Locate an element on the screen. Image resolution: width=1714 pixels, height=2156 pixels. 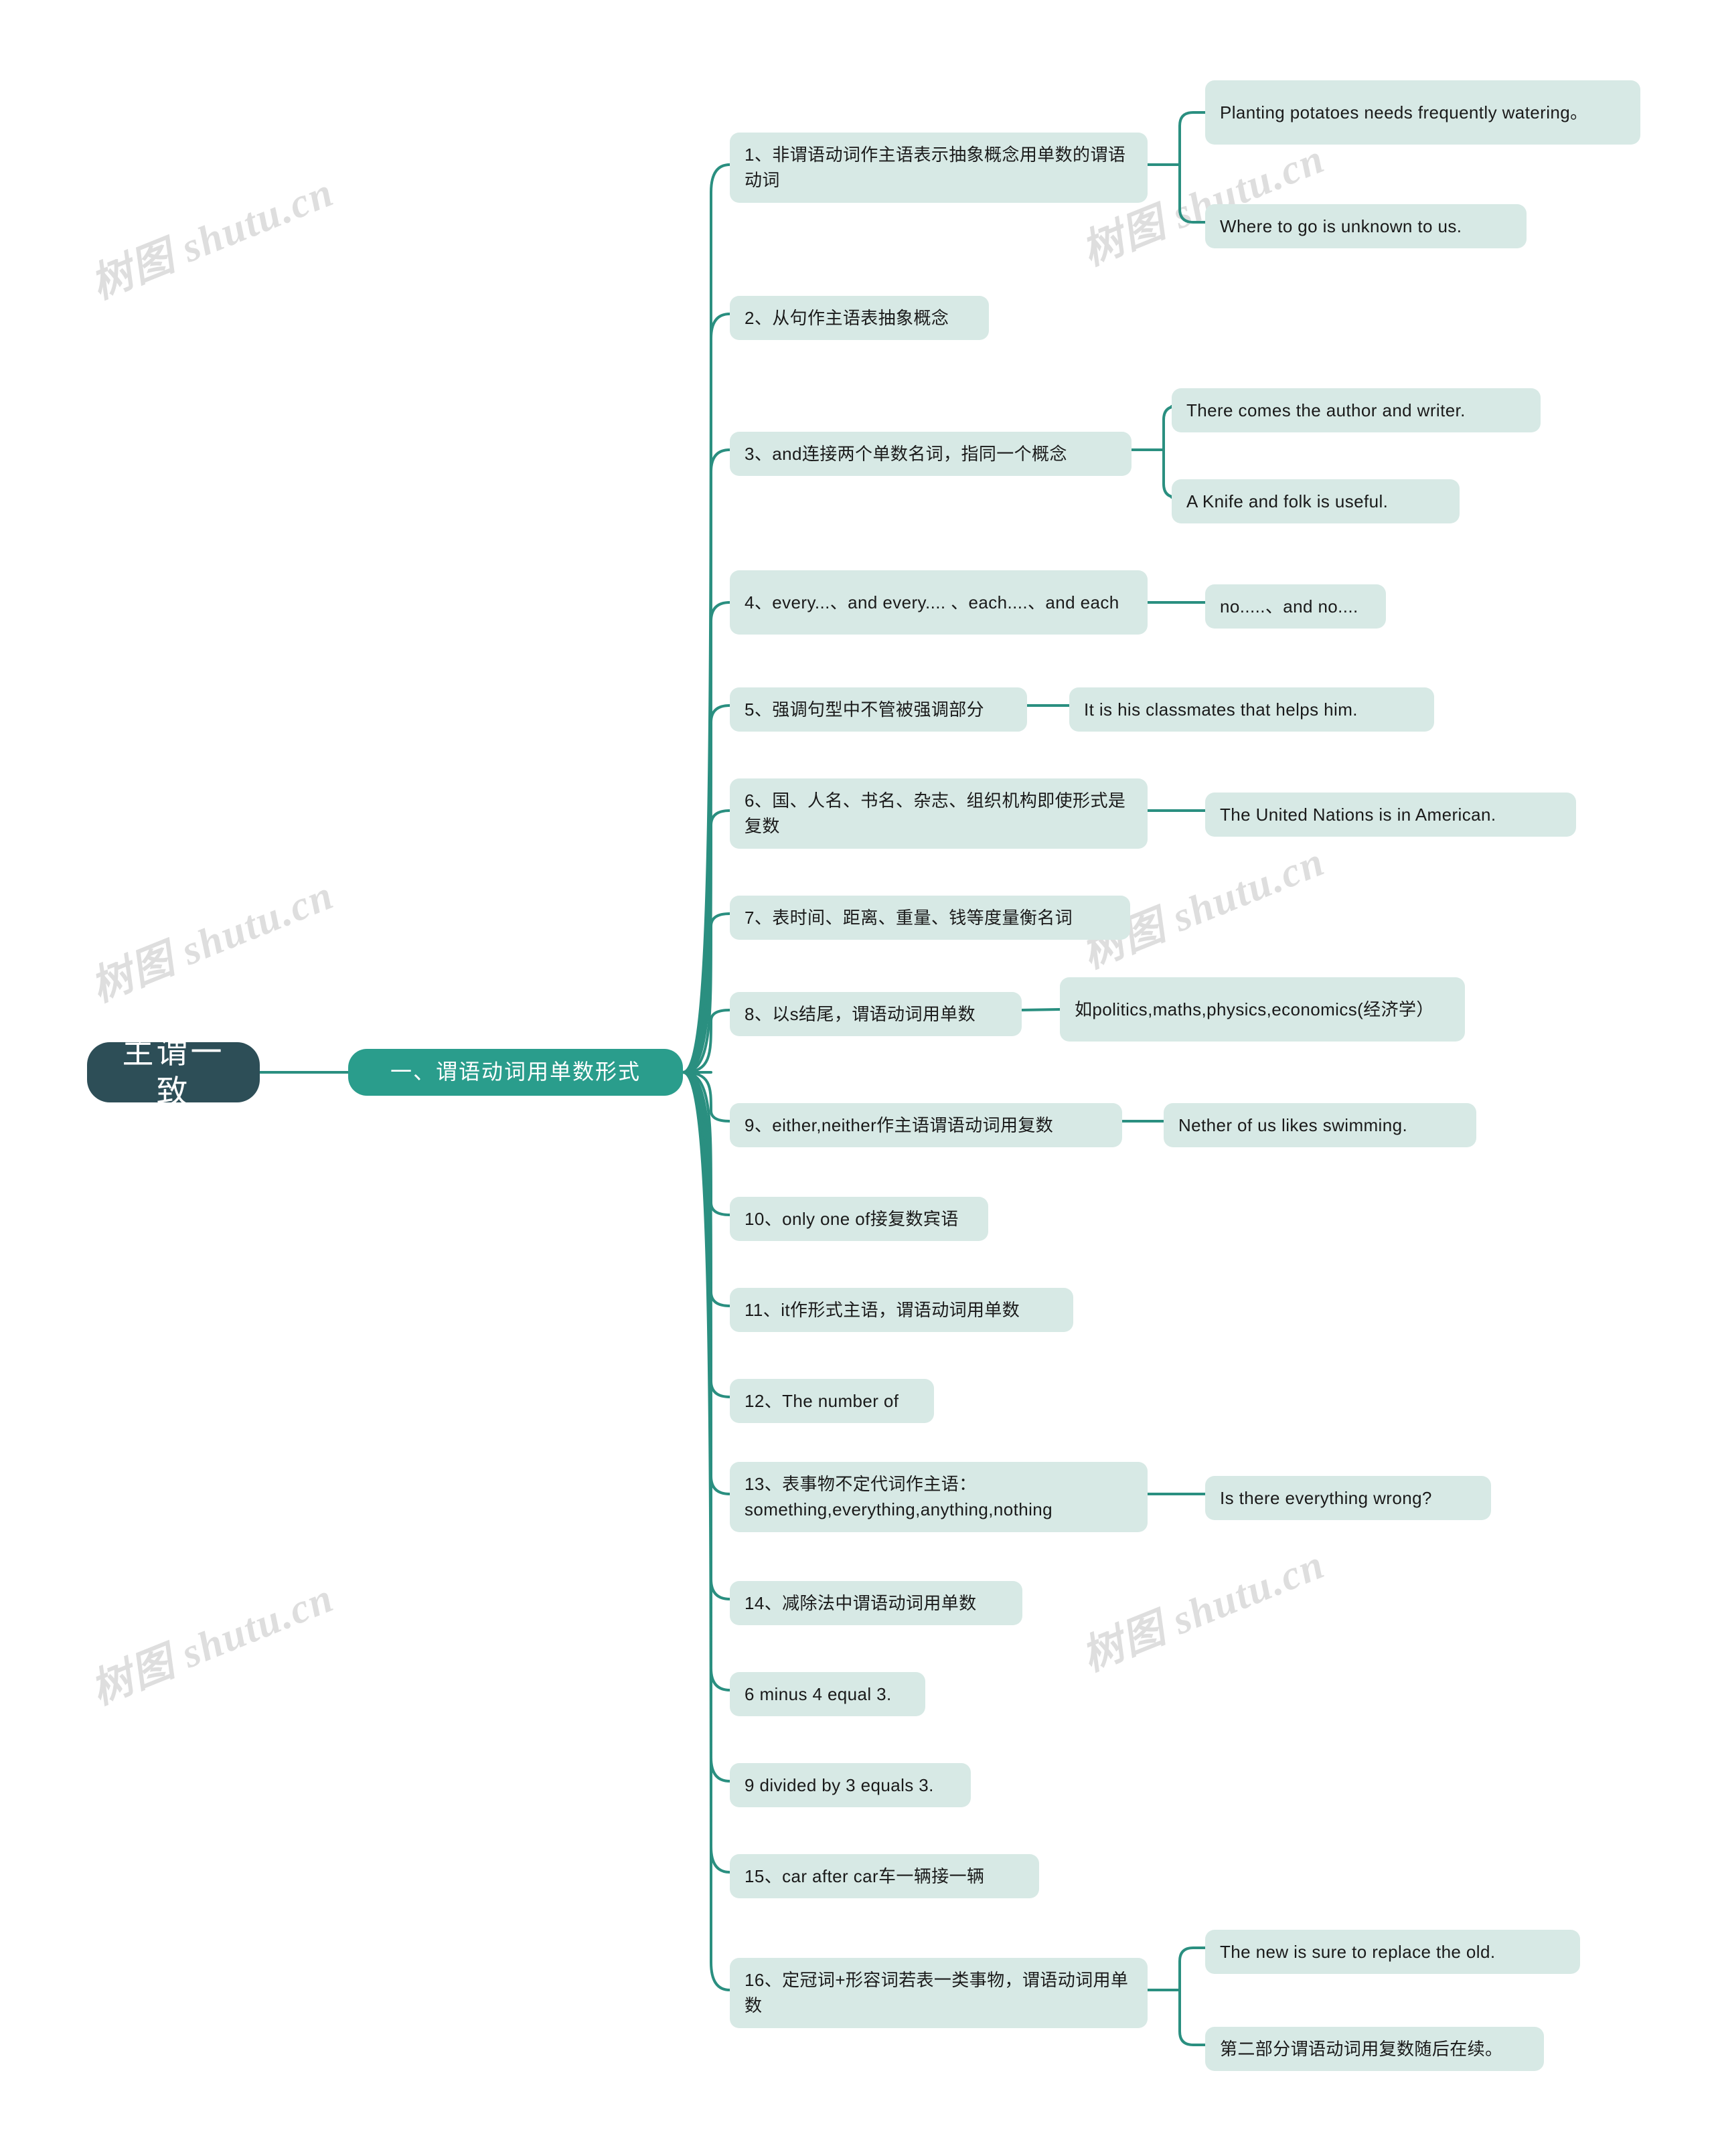
topic-node-t9-label: 9、either,neither作主语谓语动词用复数 is located at coordinates (899, 1125).